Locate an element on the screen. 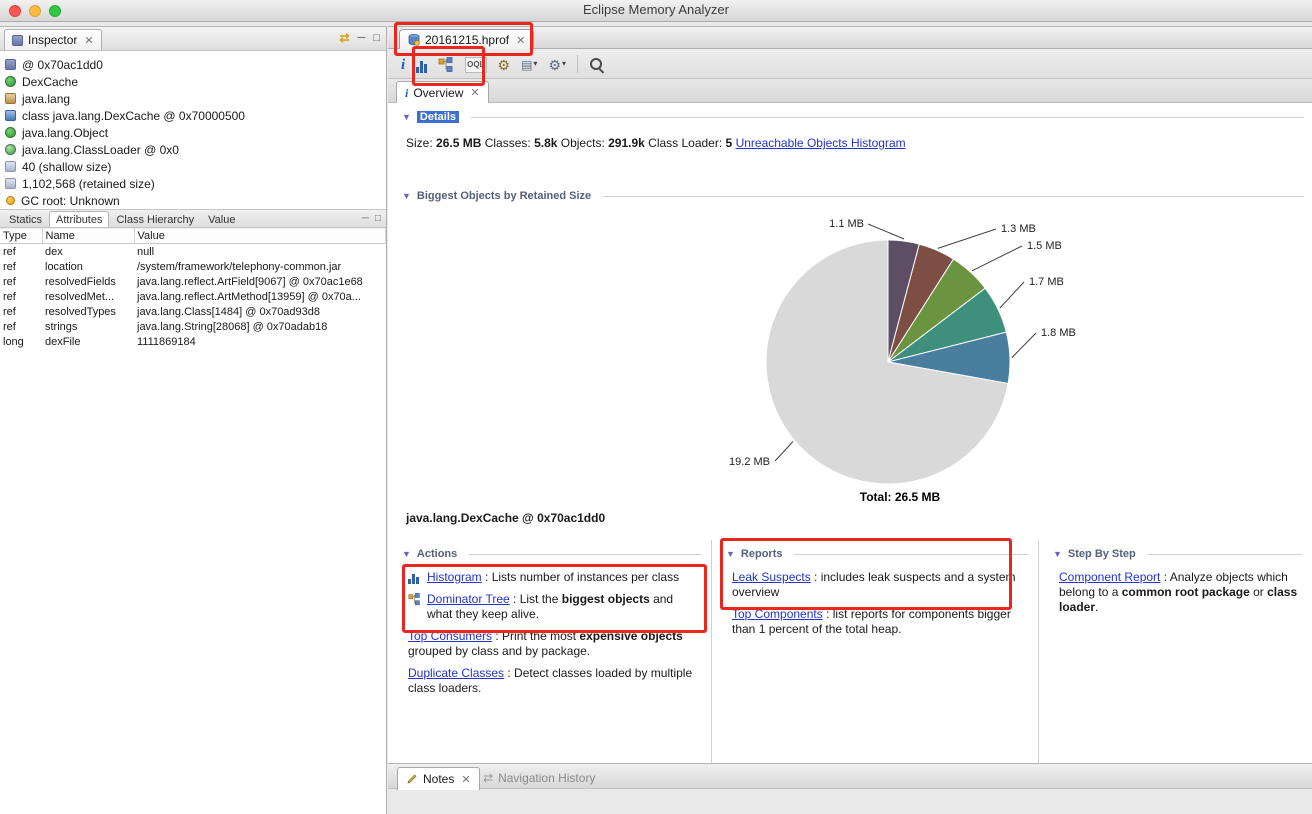  item-description: biggest objects is located at coordinates (605, 599).